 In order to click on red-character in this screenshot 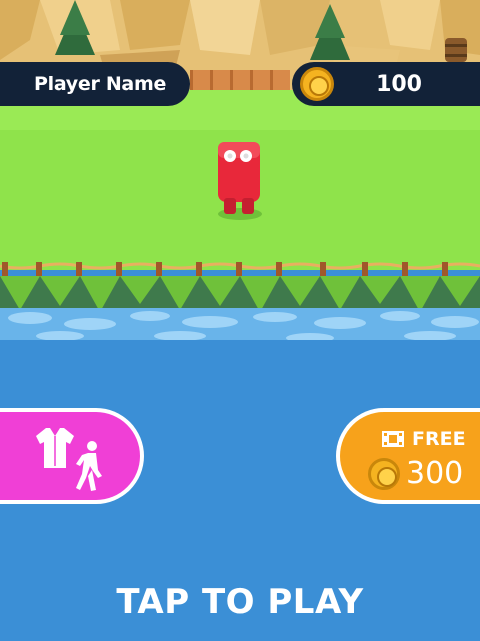, I will do `click(240, 181)`.